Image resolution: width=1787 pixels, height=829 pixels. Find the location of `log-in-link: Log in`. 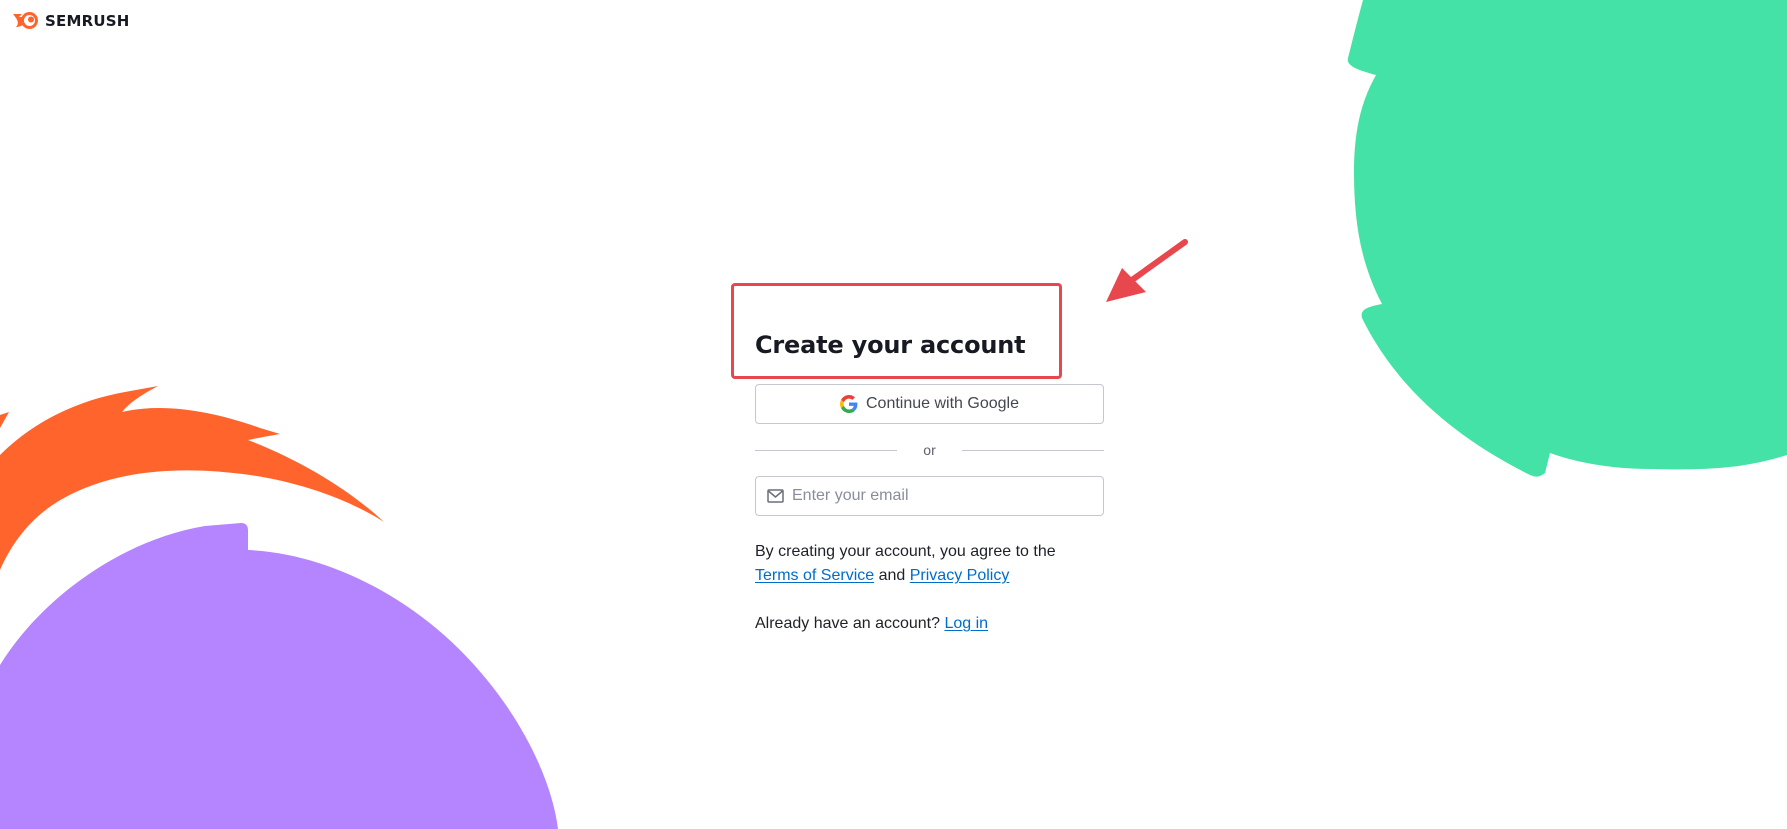

log-in-link: Log in is located at coordinates (966, 623).